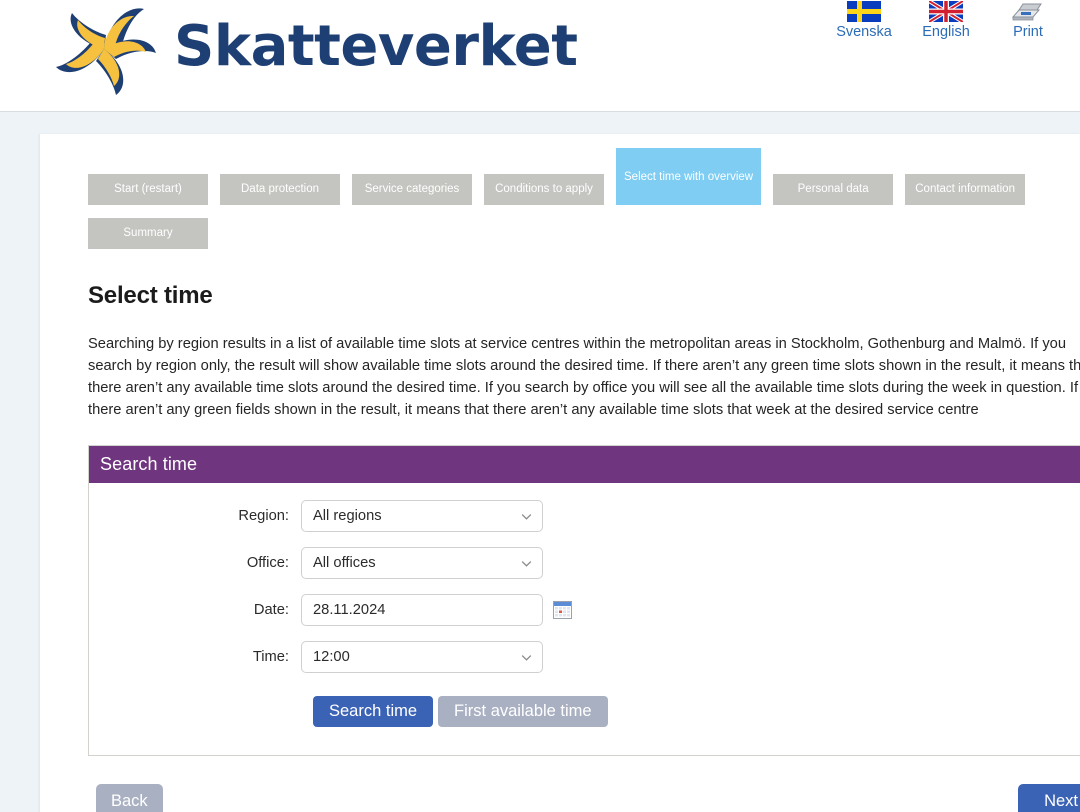 This screenshot has height=812, width=1080. I want to click on date-label: Date:, so click(271, 610).